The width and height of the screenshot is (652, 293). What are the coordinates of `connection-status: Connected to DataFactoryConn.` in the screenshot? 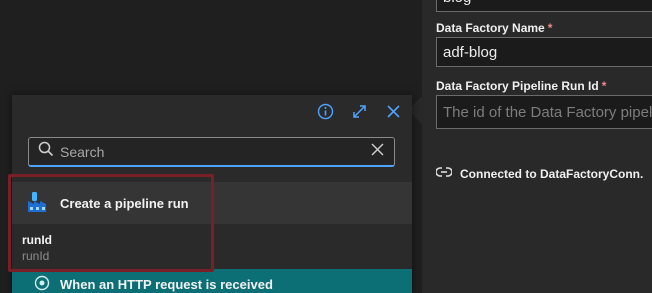 It's located at (539, 173).